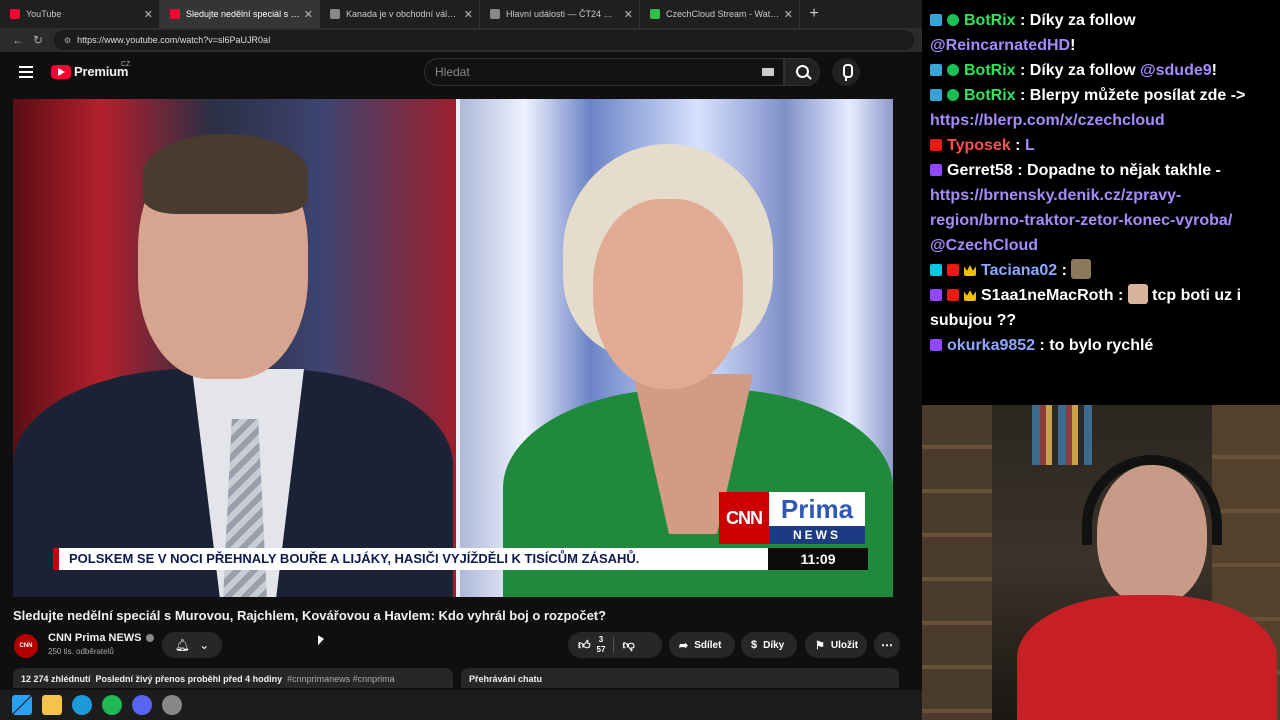 The height and width of the screenshot is (720, 1280). Describe the element at coordinates (1047, 295) in the screenshot. I see `chat-username: S1aa1neMacRoth` at that location.